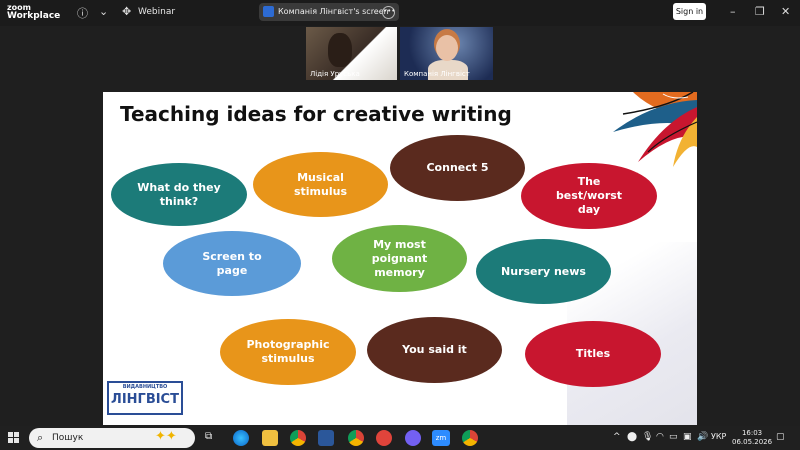 The image size is (800, 450). I want to click on zoom-logo: zoom Workplace, so click(34, 12).